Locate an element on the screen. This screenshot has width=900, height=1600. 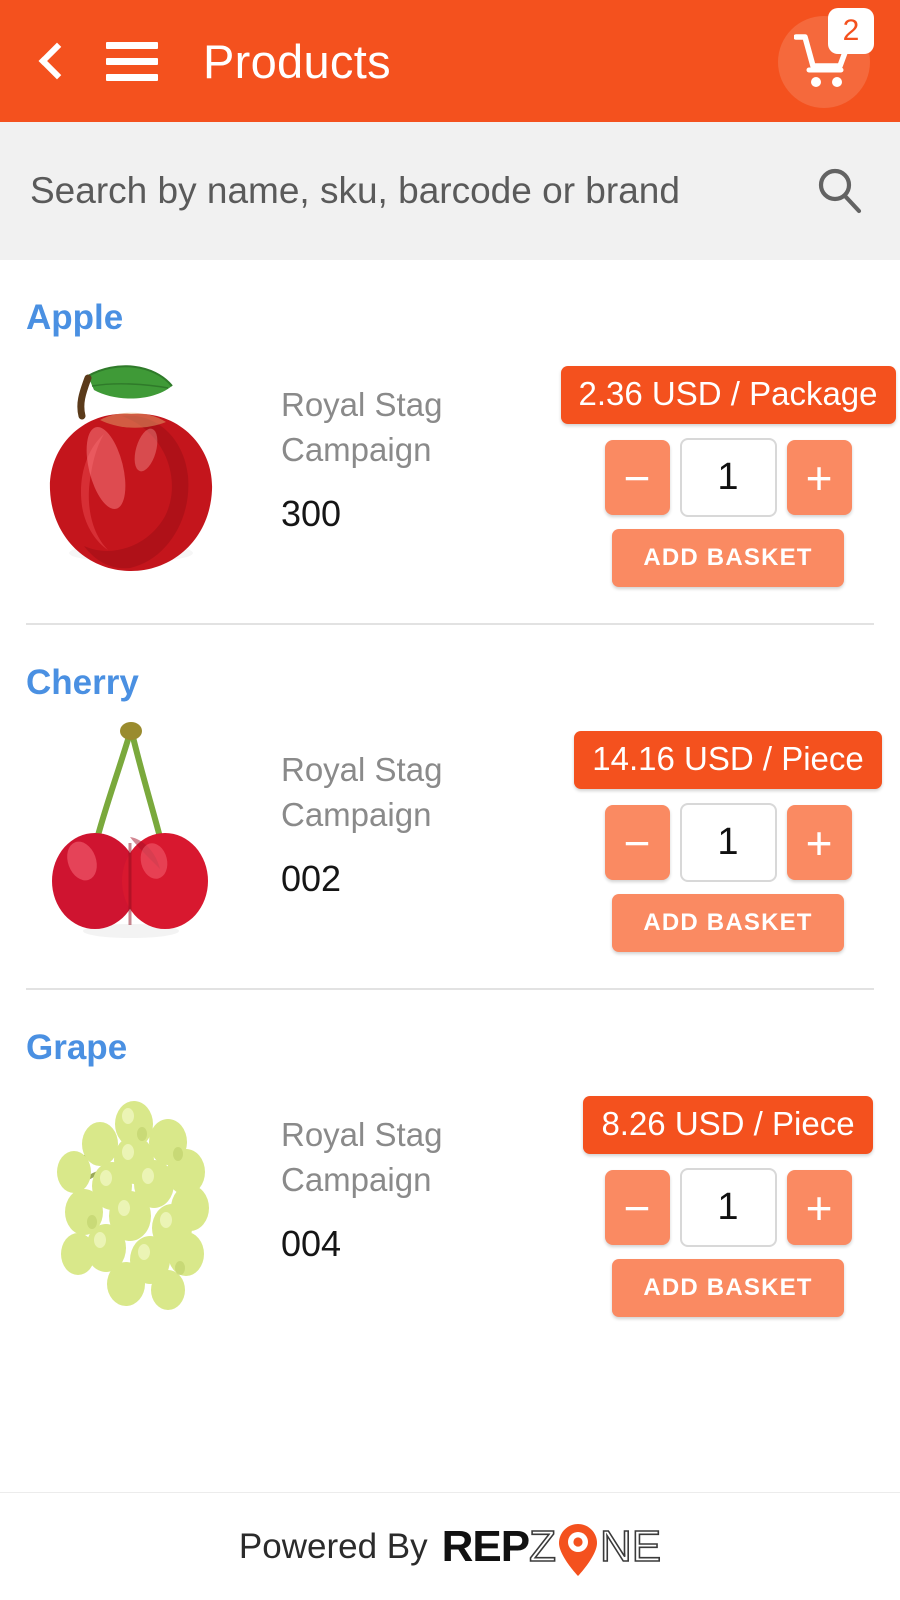
logo-text-rep: REP is located at coordinates (485, 1546).